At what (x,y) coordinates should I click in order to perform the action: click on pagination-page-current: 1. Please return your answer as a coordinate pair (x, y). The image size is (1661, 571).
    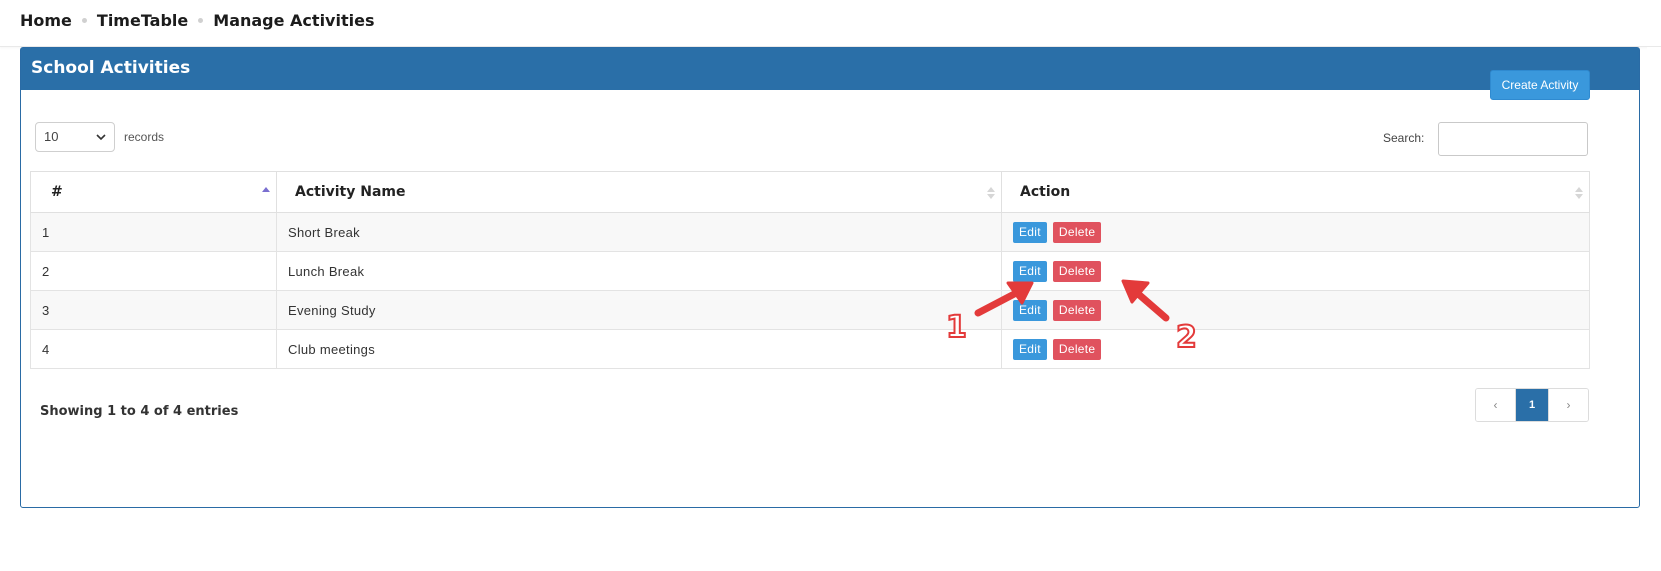
    Looking at the image, I should click on (1532, 405).